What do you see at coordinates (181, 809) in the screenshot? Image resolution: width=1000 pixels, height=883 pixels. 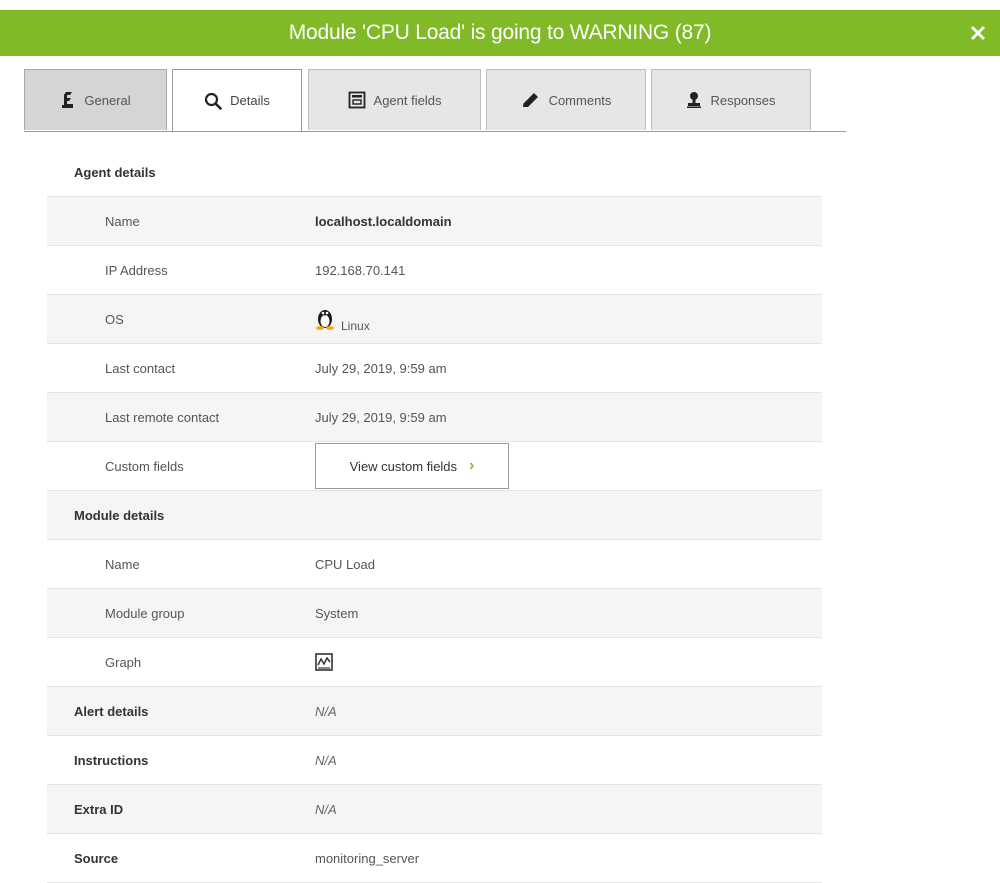 I see `section-title: Extra ID` at bounding box center [181, 809].